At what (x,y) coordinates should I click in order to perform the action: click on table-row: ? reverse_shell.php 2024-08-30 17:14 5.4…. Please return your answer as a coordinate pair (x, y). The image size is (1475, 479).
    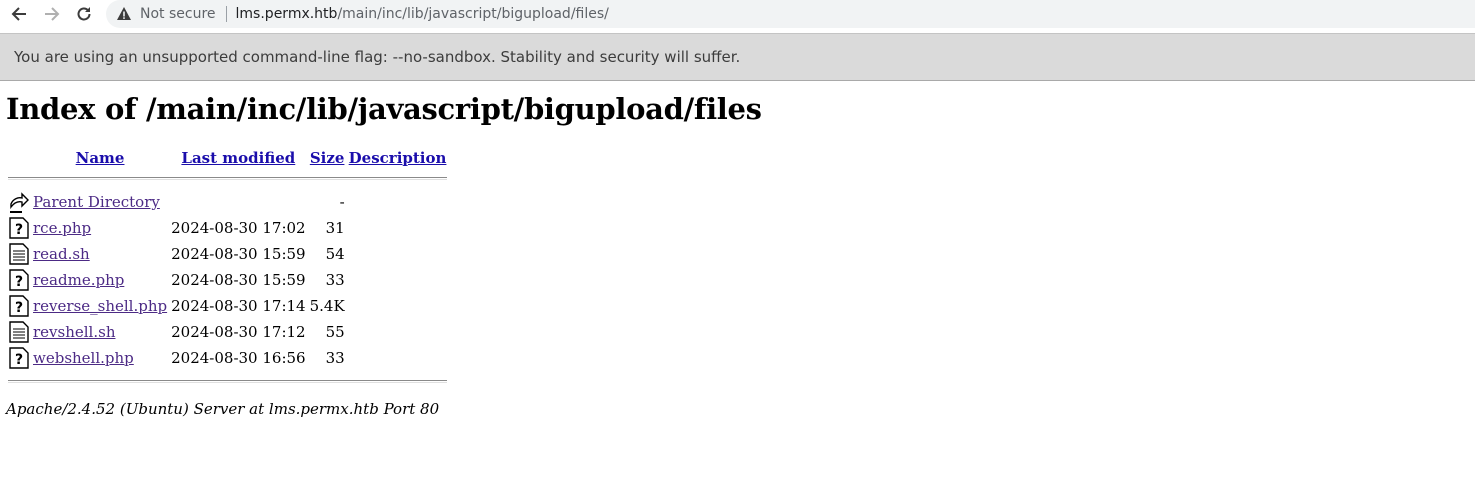
    Looking at the image, I should click on (227, 306).